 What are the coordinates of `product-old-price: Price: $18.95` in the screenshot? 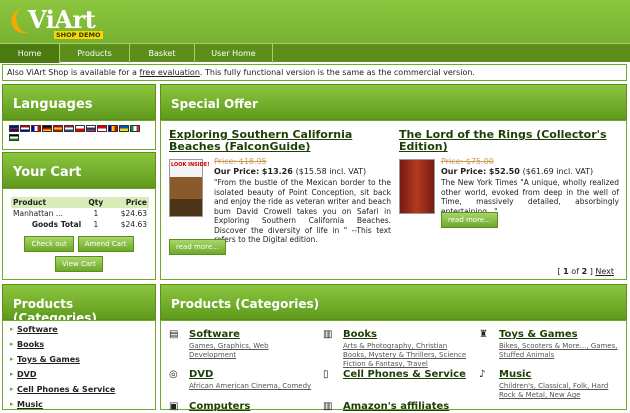 It's located at (240, 161).